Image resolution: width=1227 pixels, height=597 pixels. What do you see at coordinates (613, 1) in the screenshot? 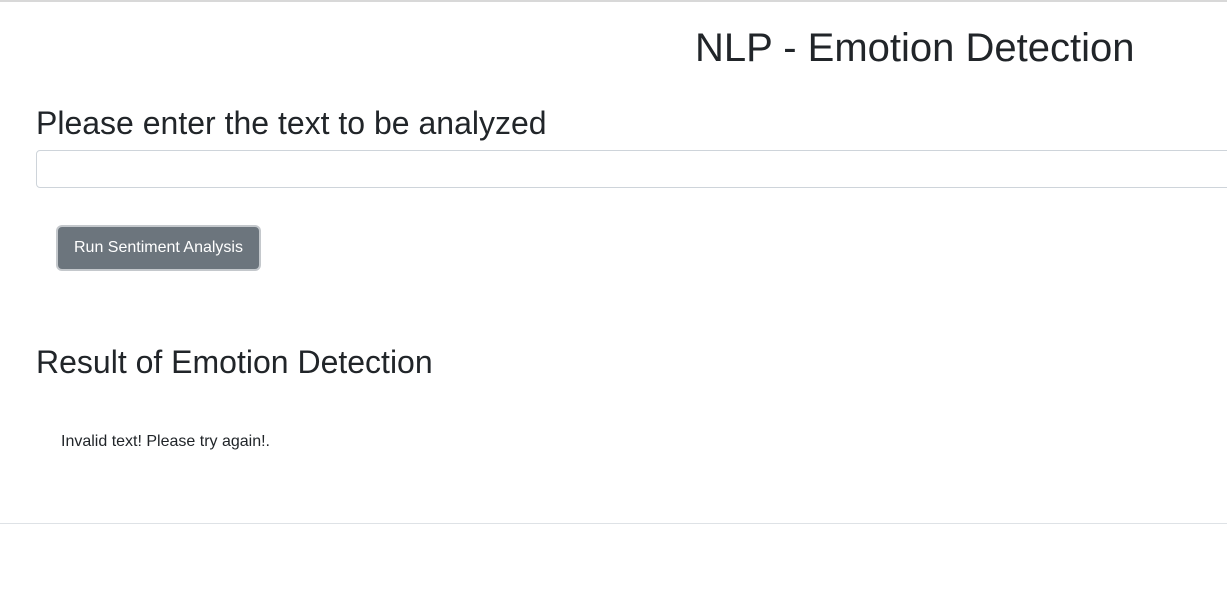
I see `top-divider` at bounding box center [613, 1].